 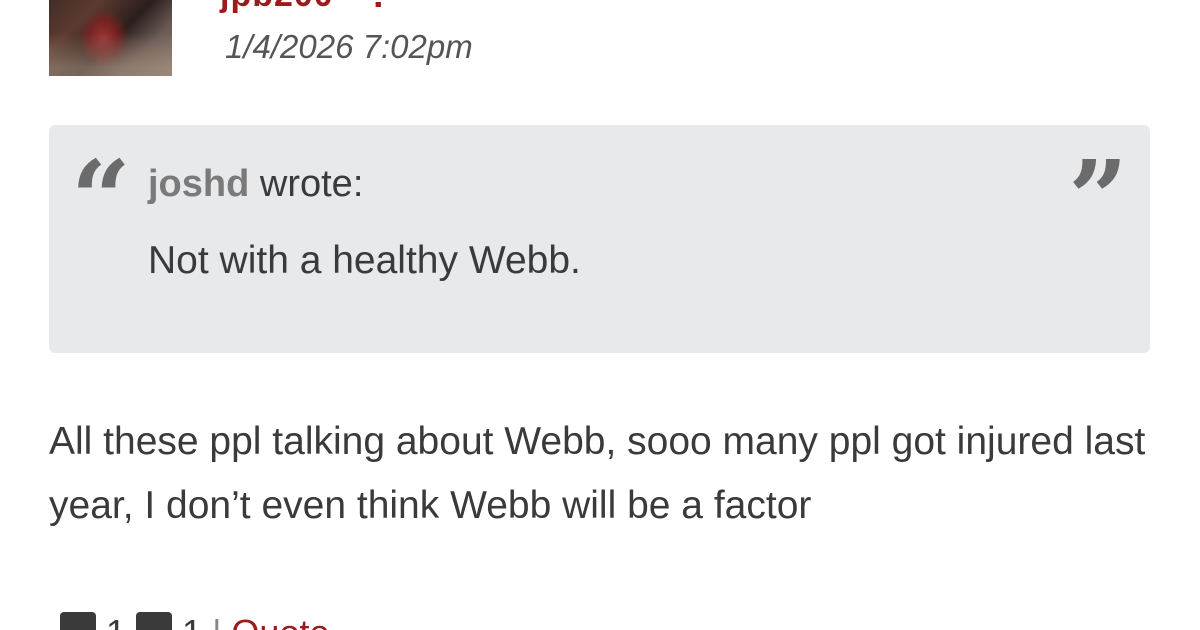 I want to click on quote-wrote-label: wrote:, so click(x=311, y=184).